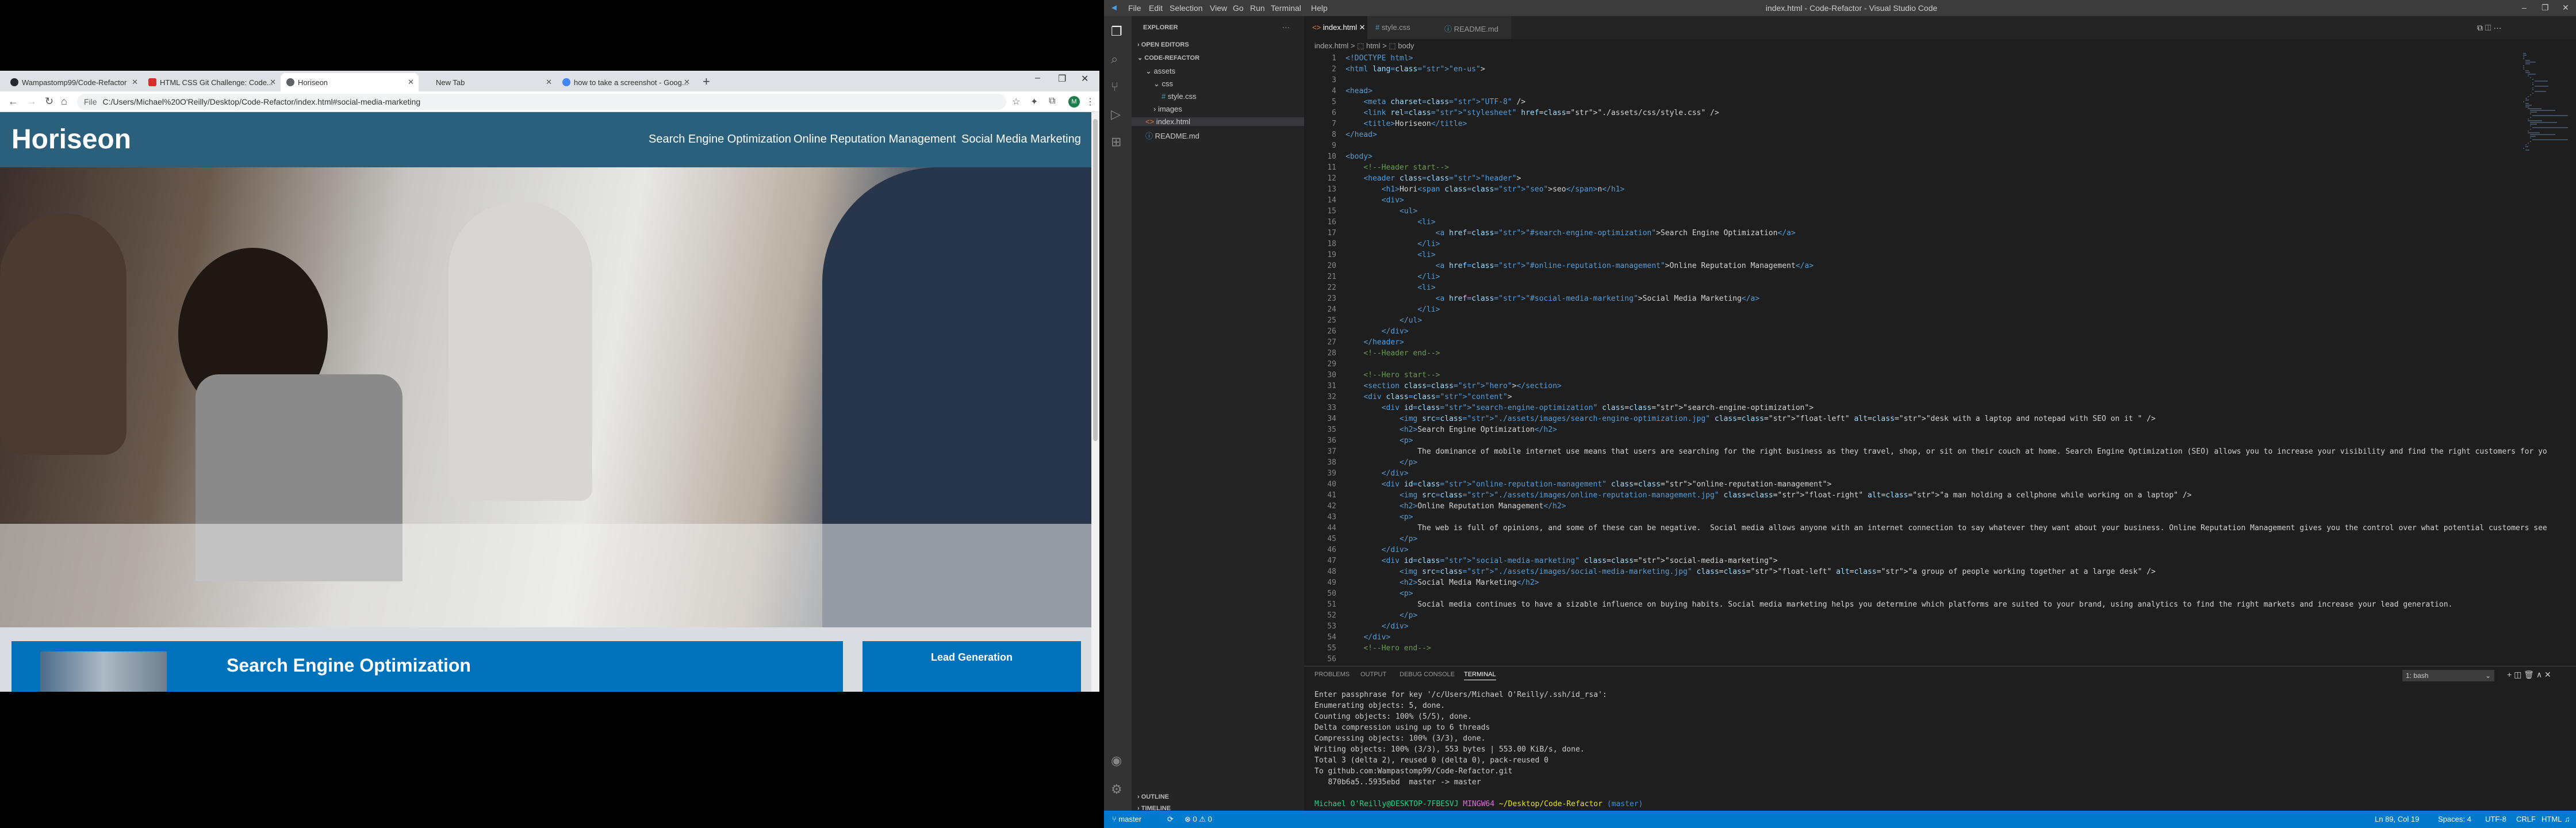  Describe the element at coordinates (2489, 28) in the screenshot. I see `split-editor-icon: ⧉ ◫ ···` at that location.